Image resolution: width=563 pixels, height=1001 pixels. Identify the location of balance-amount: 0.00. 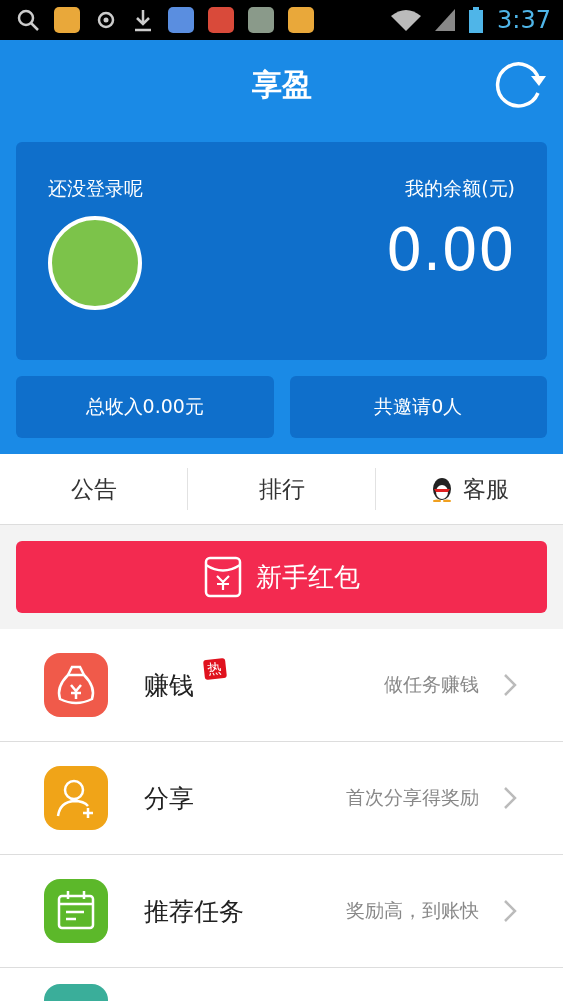
(450, 250).